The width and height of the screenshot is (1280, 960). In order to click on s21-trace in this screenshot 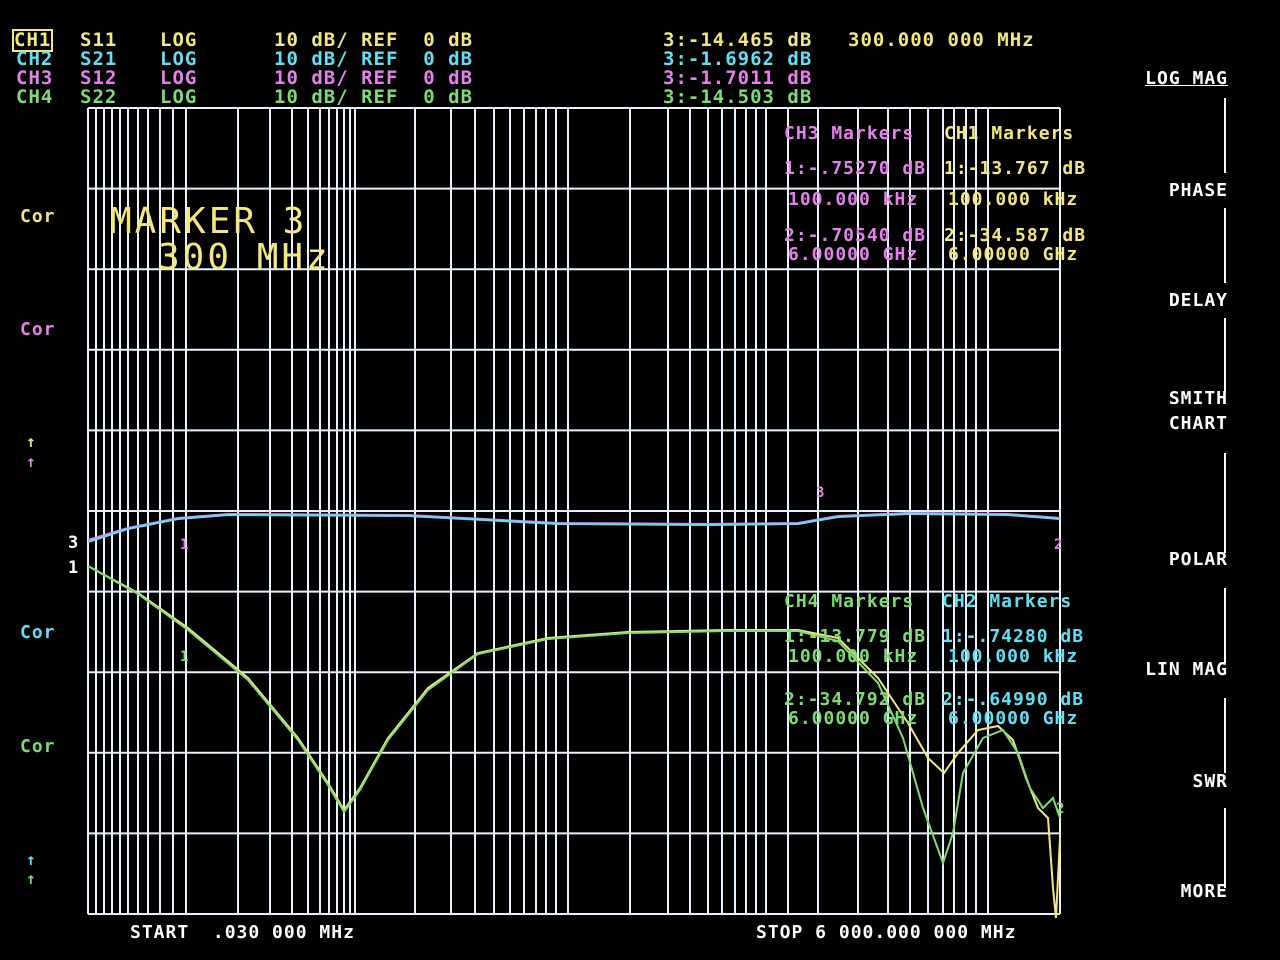, I will do `click(574, 527)`.